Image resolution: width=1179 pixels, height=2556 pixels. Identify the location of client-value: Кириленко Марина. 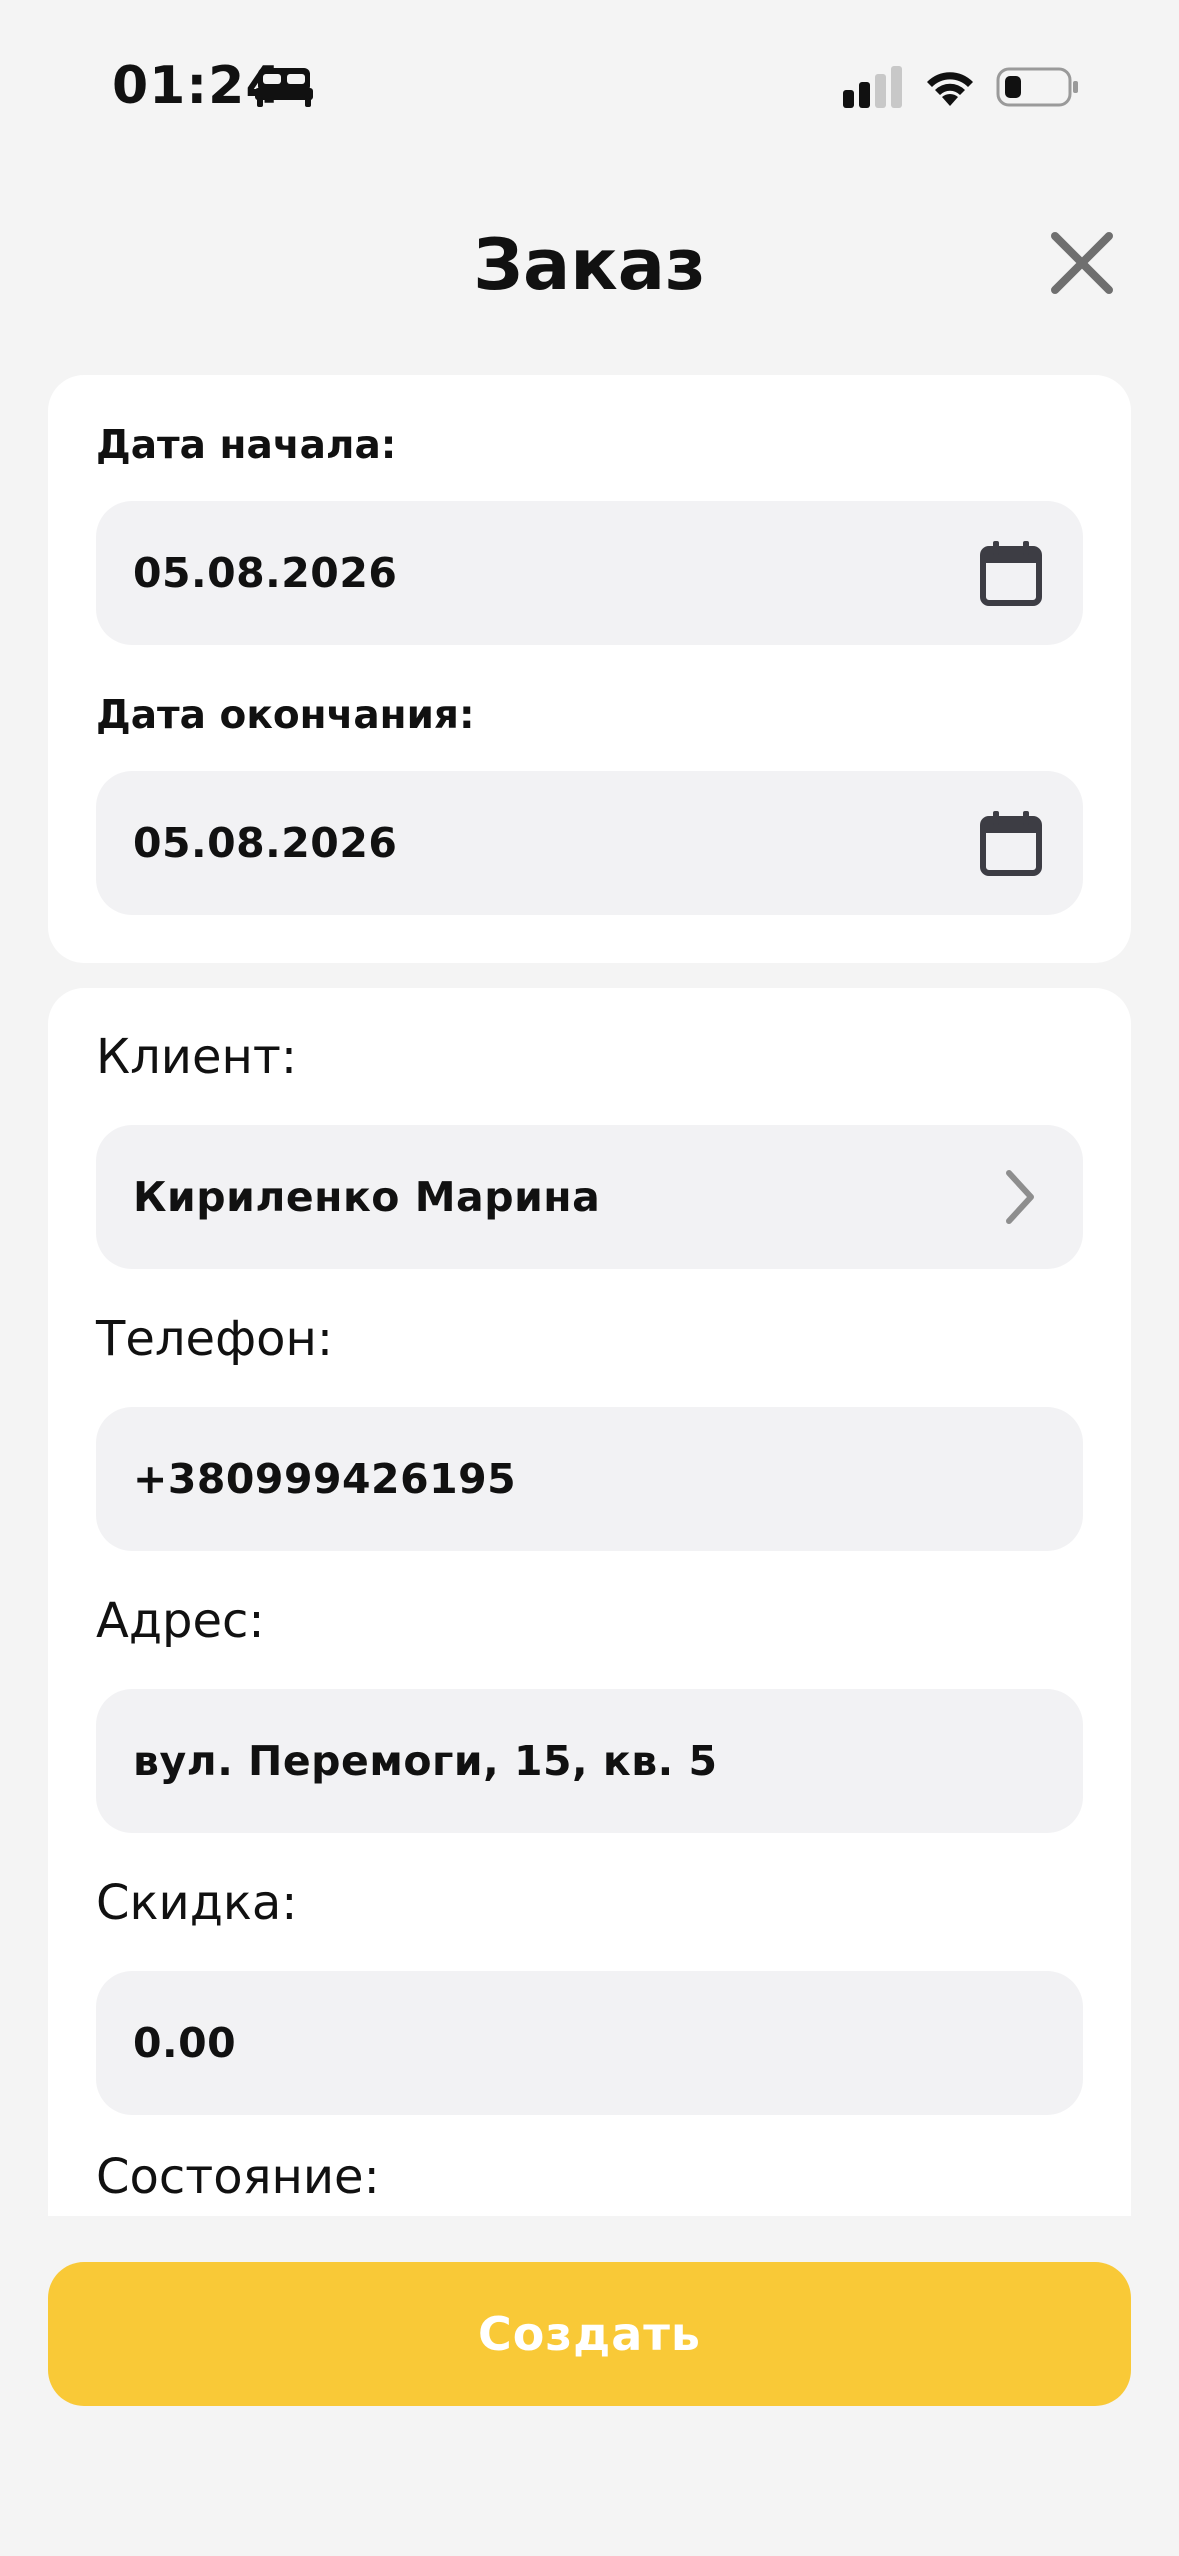
(367, 1197).